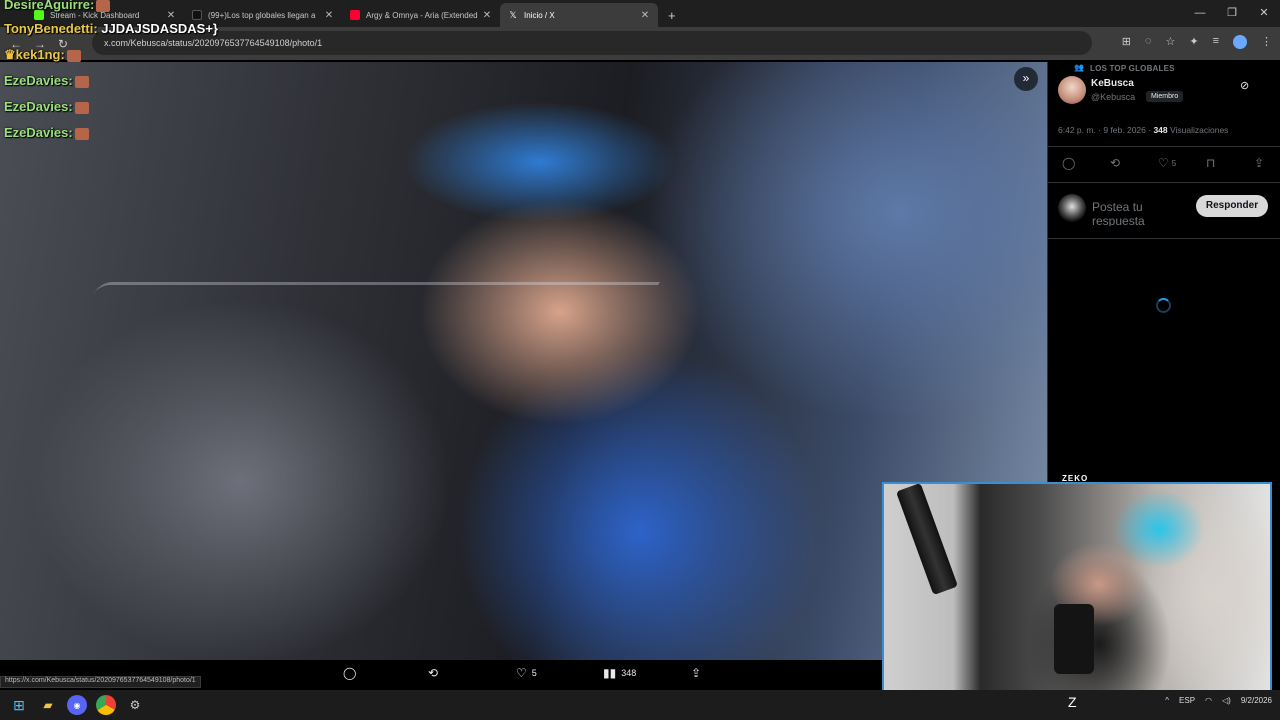 Image resolution: width=1280 pixels, height=720 pixels. I want to click on restore-icon: ❐, so click(1232, 13).